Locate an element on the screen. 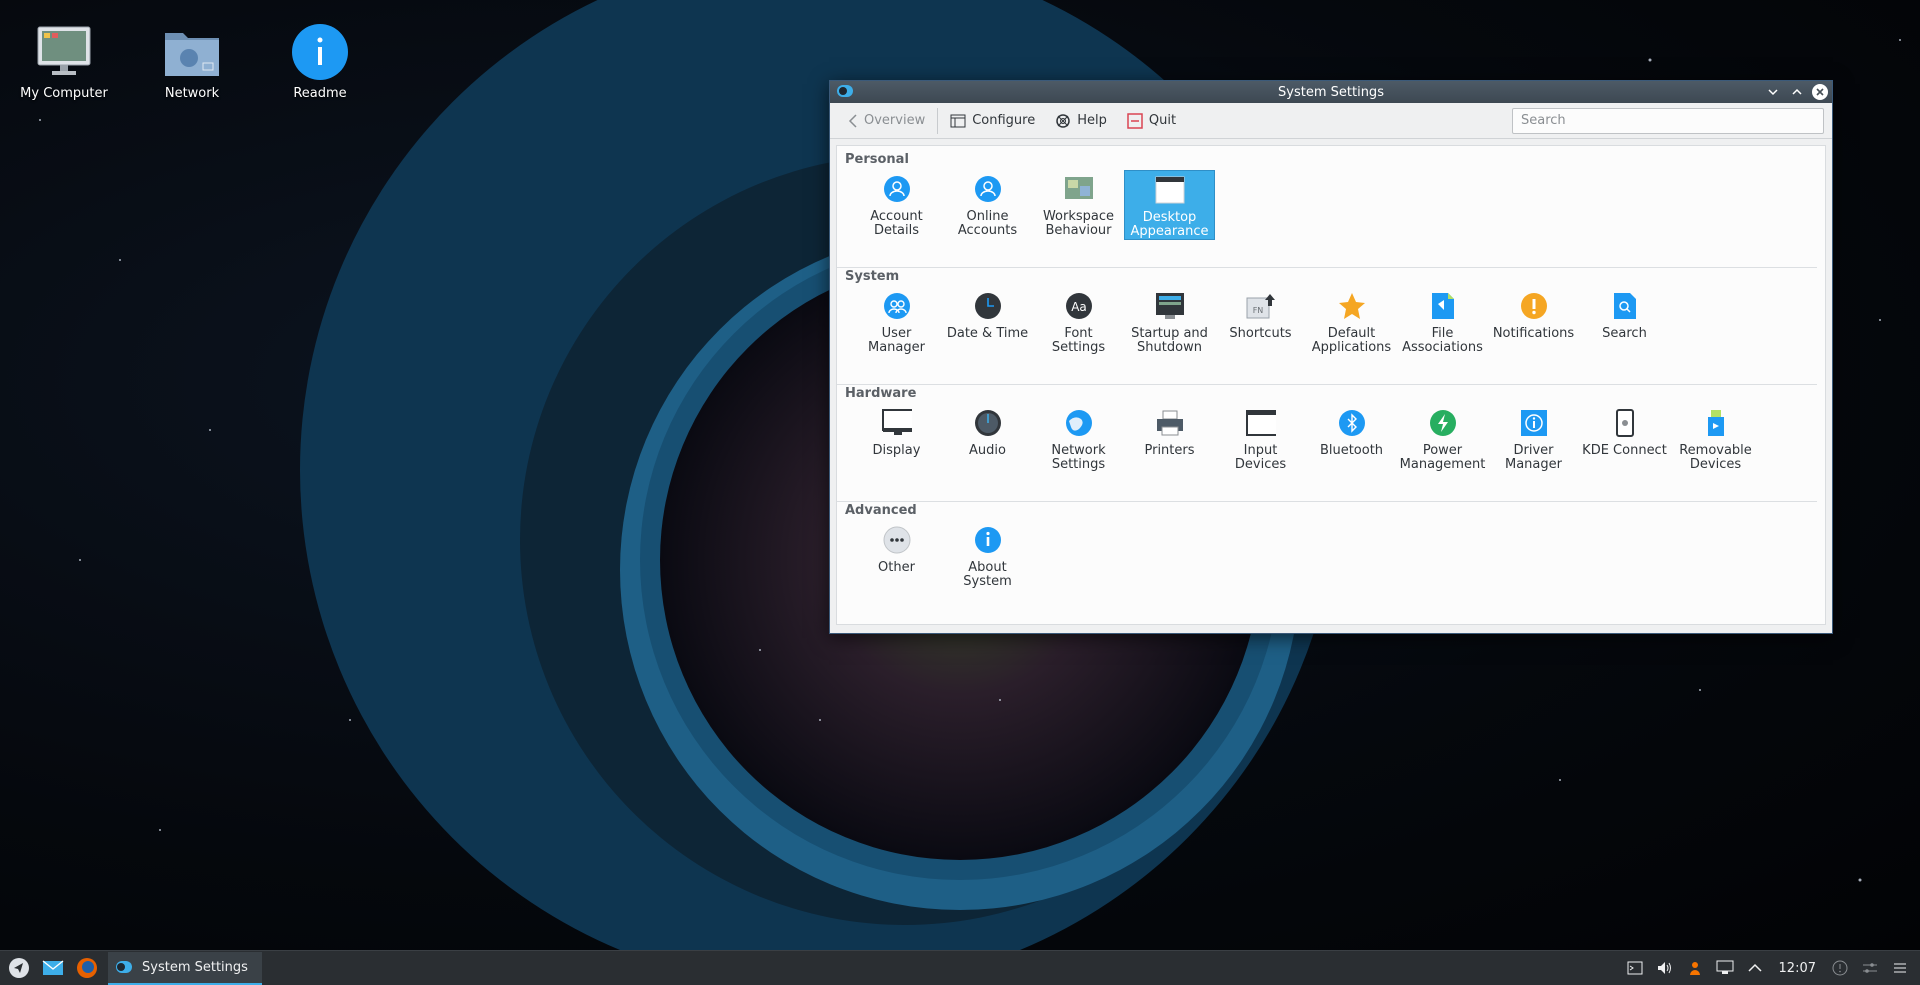  close-icon is located at coordinates (1820, 92).